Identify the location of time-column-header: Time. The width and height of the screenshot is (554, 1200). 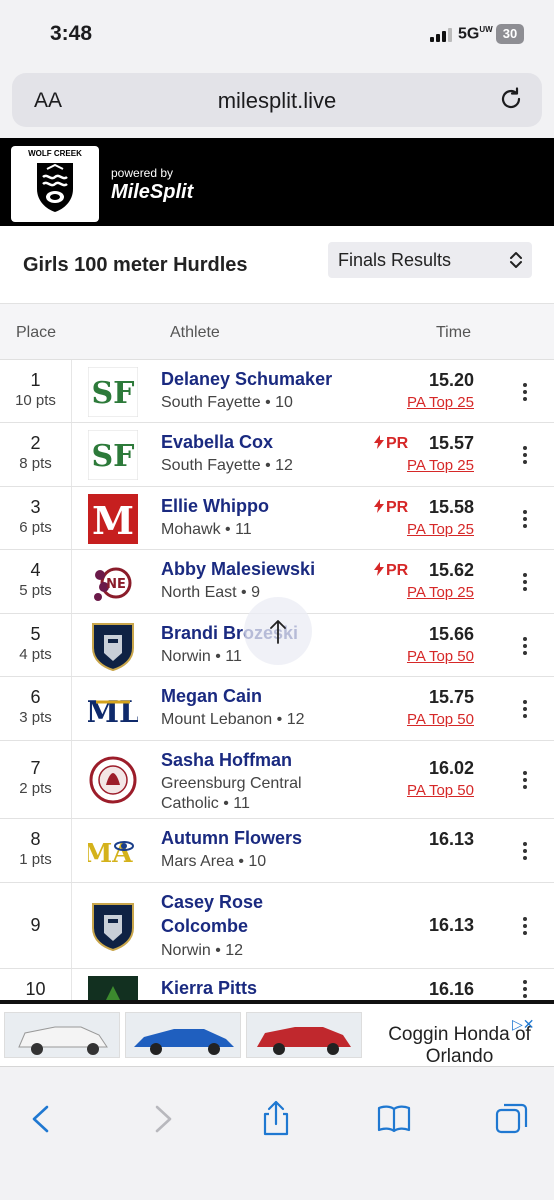
(453, 332).